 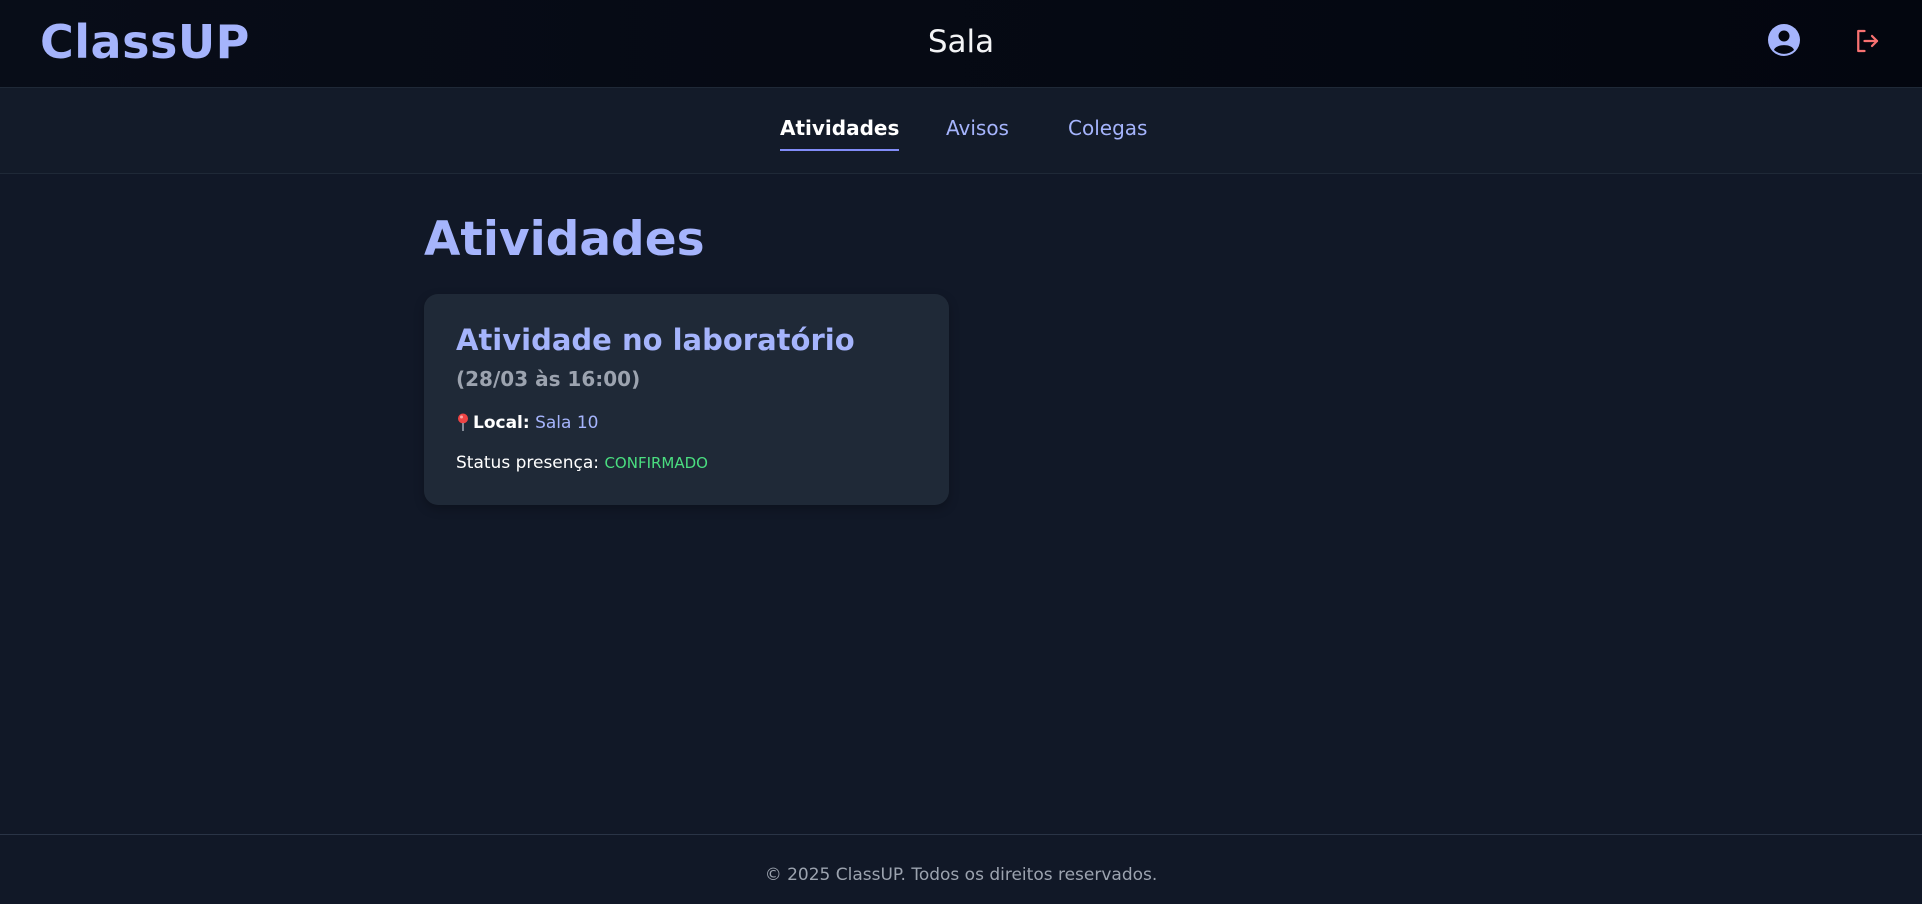 I want to click on top-navbar: ClassUP Sala, so click(x=961, y=44).